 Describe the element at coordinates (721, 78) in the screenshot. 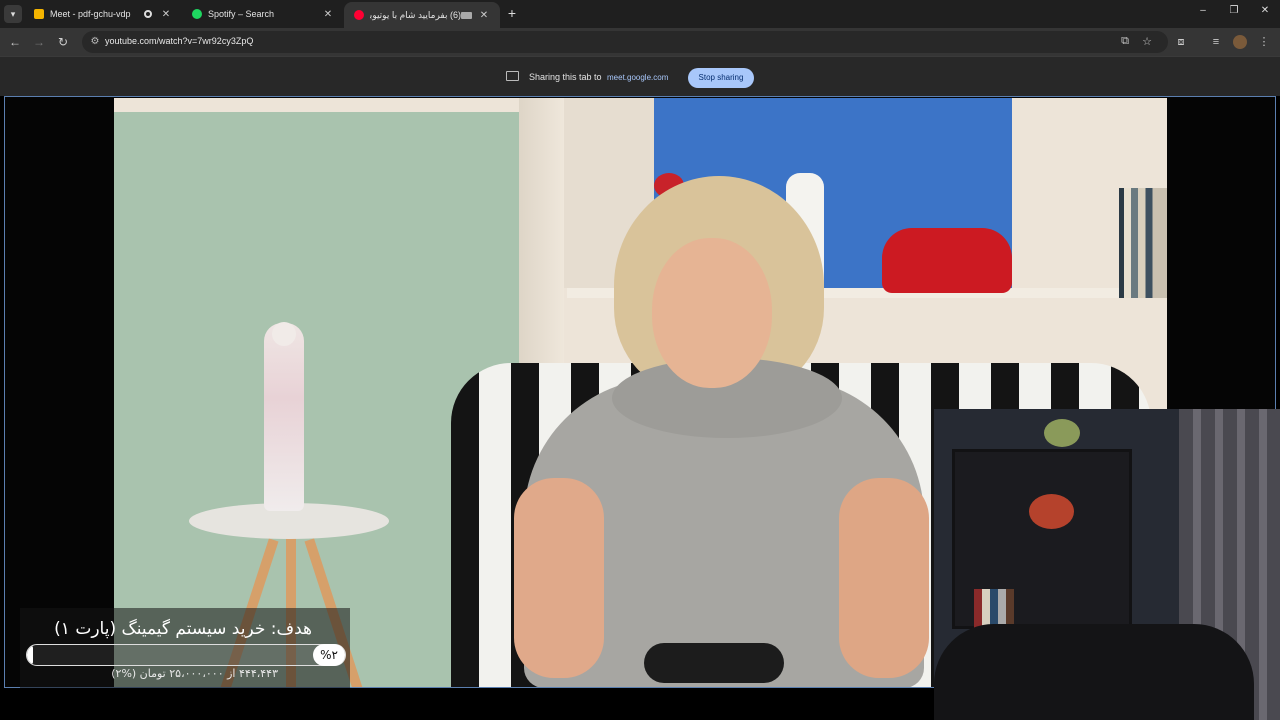

I see `stop-sharing-button: Stop sharing` at that location.